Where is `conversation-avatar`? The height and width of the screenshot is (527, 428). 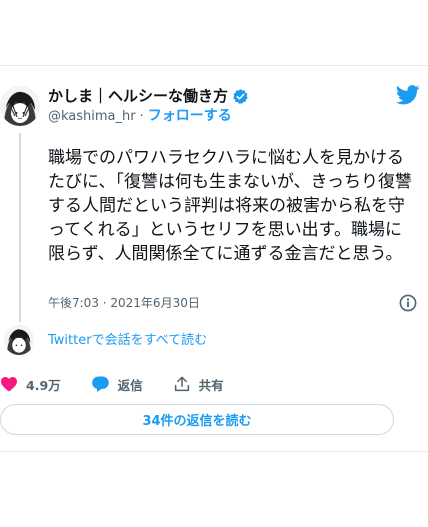 conversation-avatar is located at coordinates (19, 340).